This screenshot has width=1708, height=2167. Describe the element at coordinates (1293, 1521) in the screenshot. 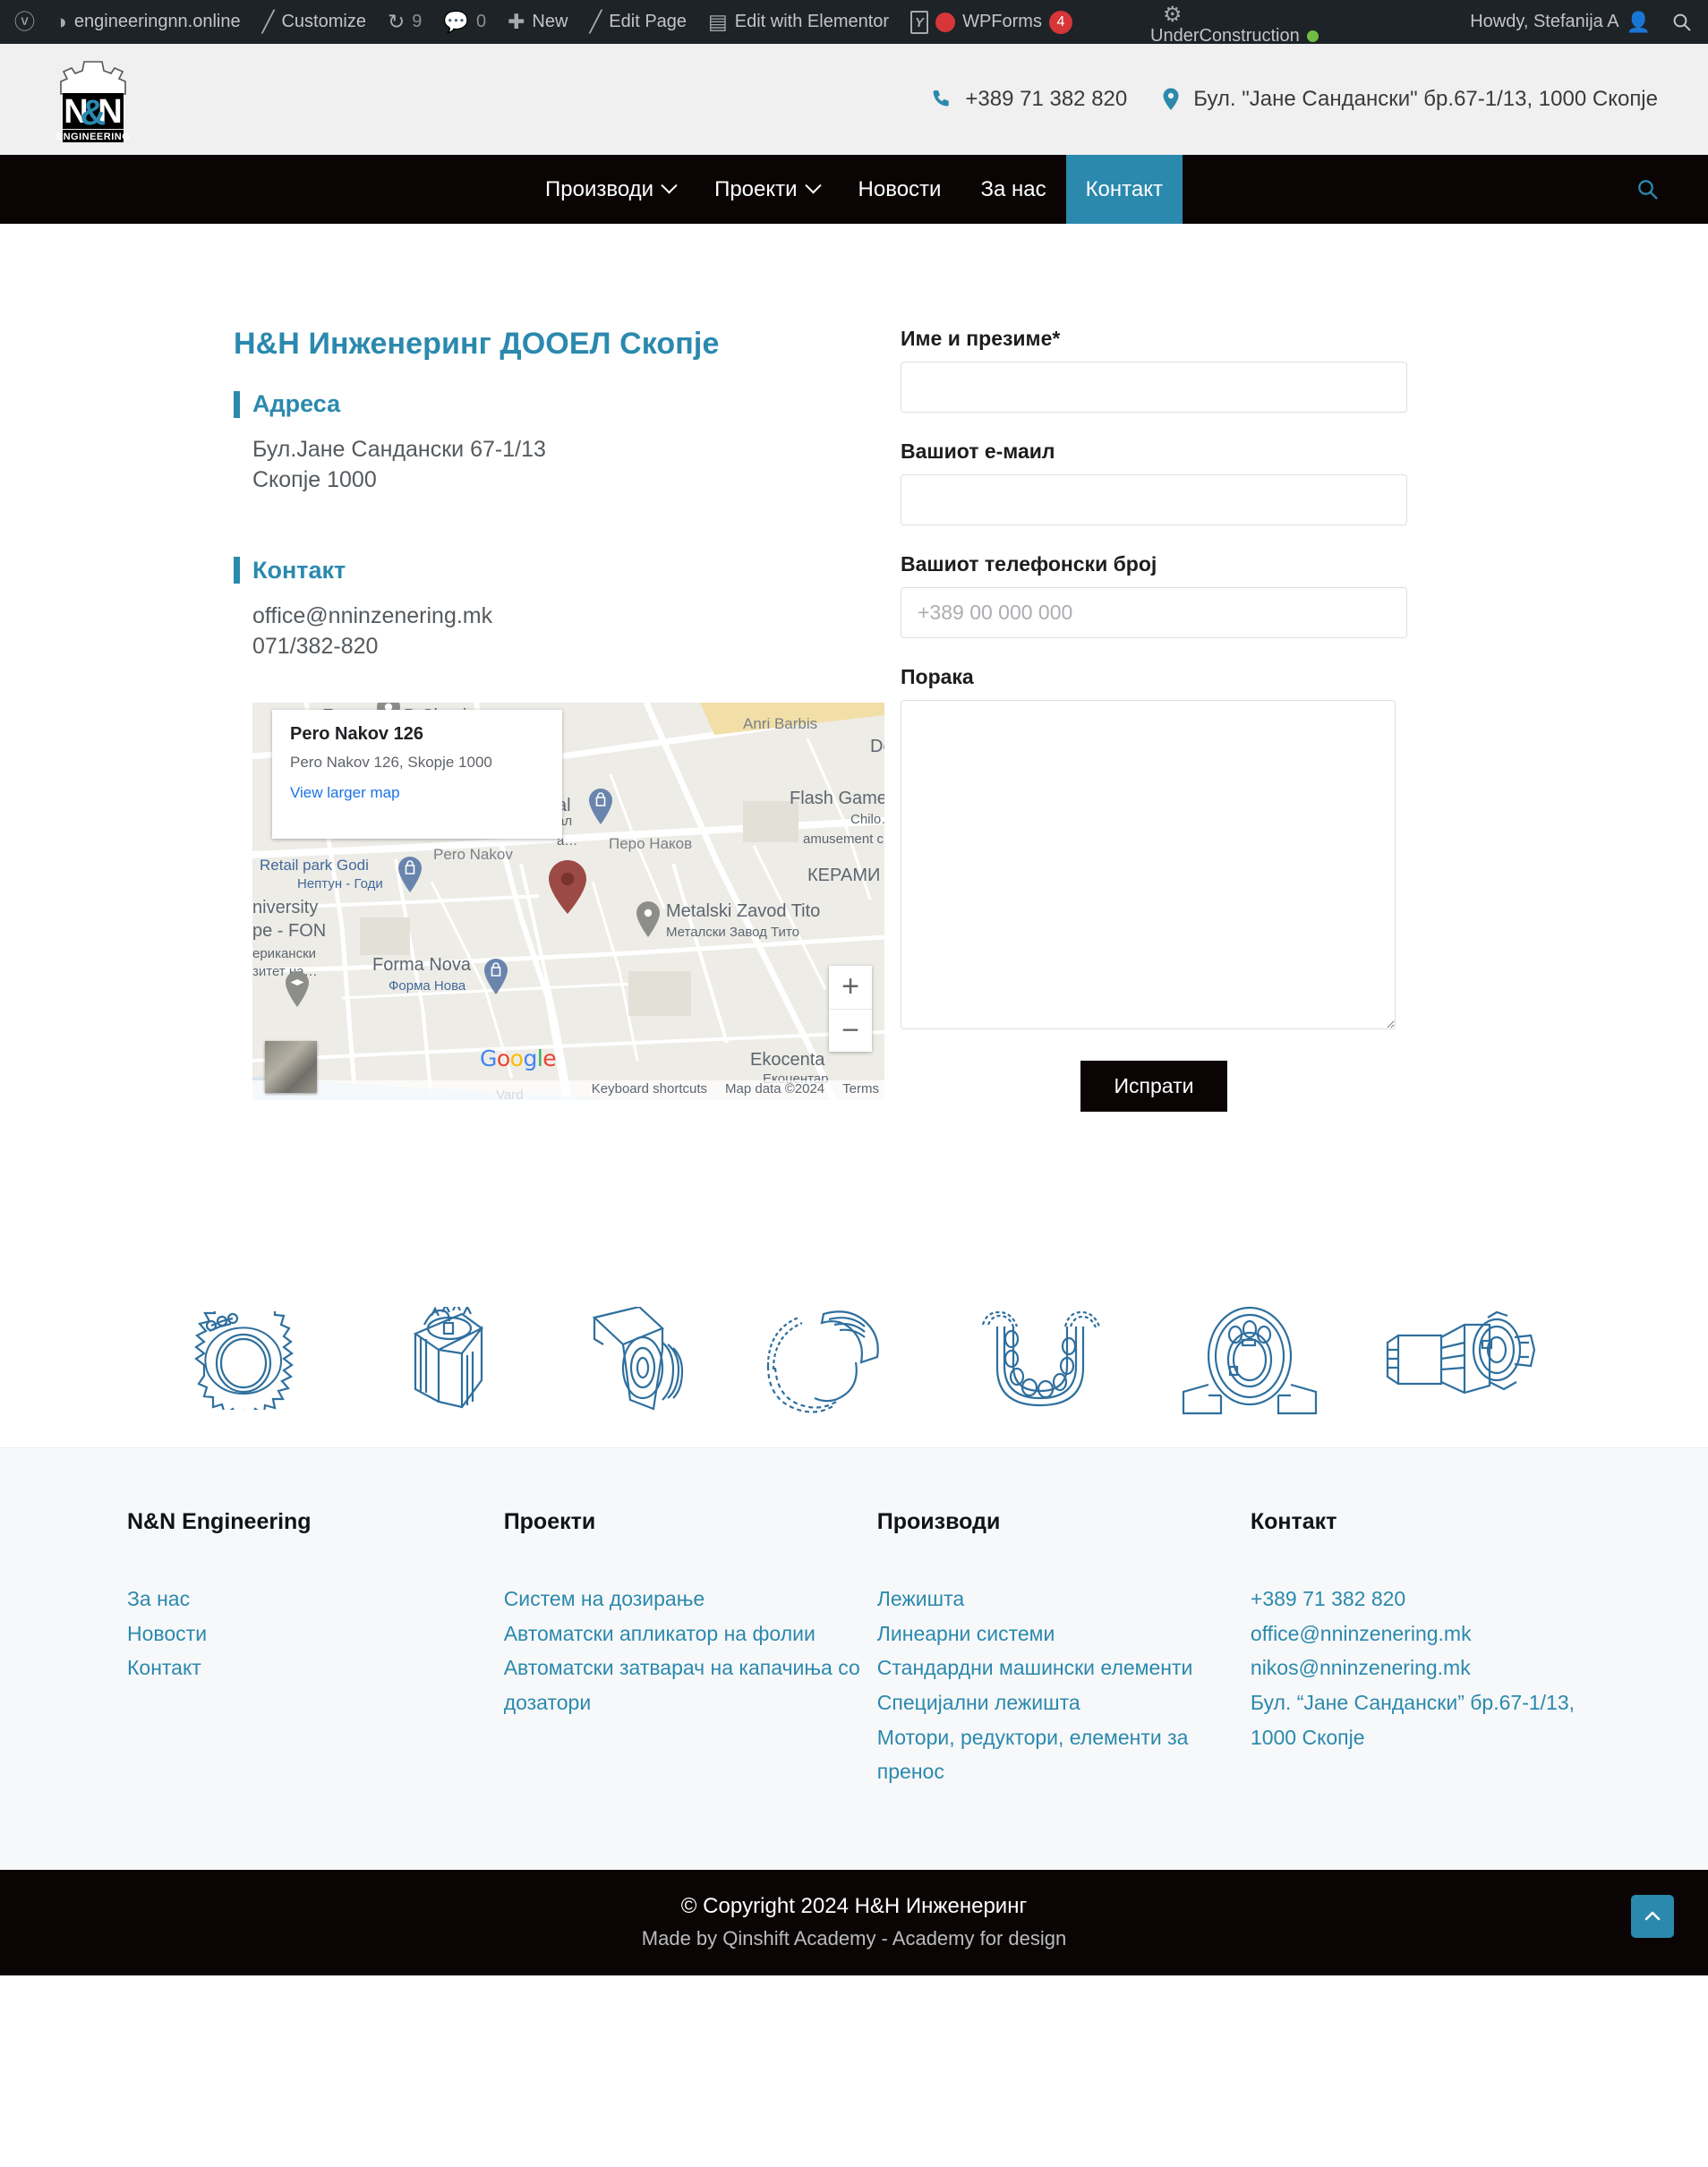

I see `footer-column-title: Контакт` at that location.